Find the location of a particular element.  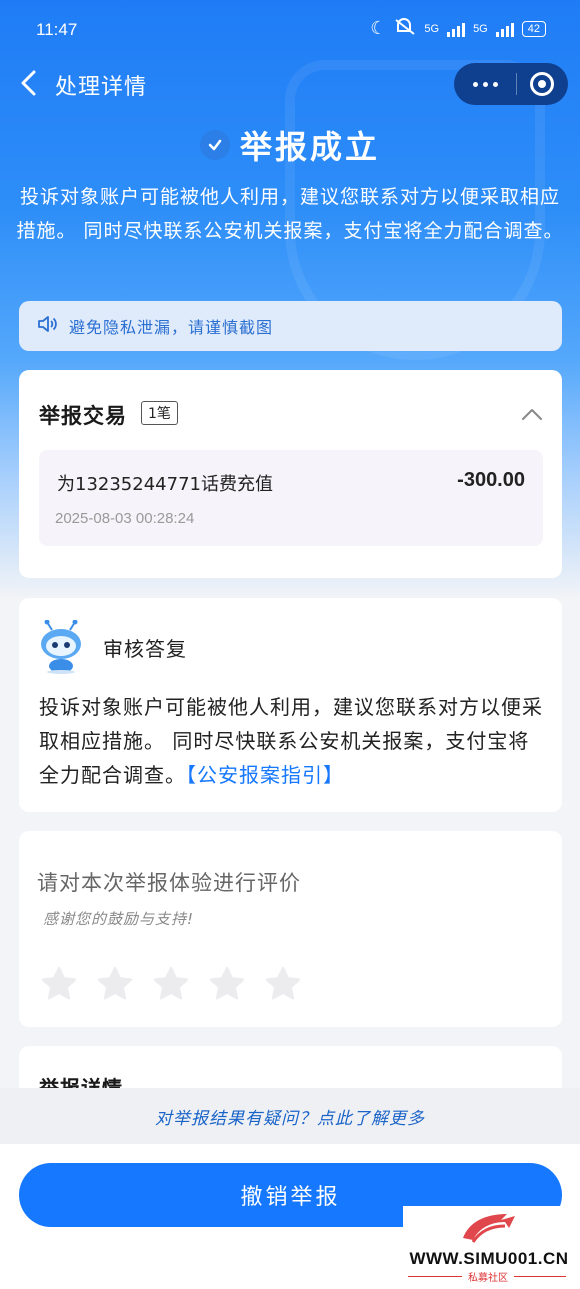

notice-text: 避免隐私泄漏，请谨慎截图 is located at coordinates (171, 327).